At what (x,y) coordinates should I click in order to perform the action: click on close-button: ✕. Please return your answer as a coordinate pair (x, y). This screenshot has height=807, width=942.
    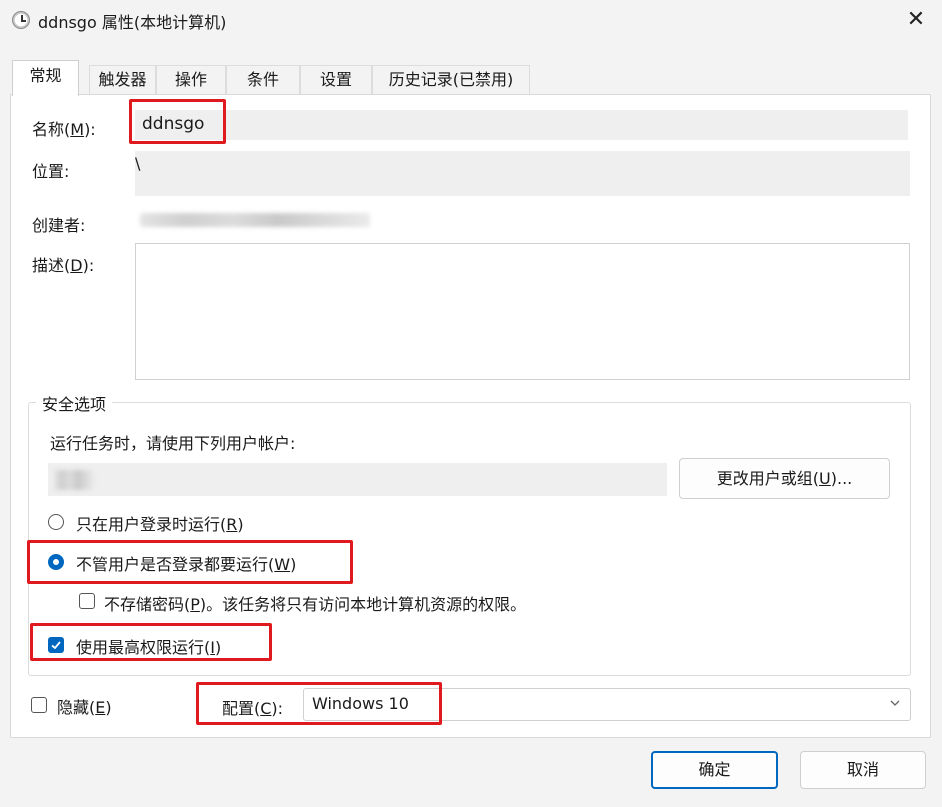
    Looking at the image, I should click on (916, 20).